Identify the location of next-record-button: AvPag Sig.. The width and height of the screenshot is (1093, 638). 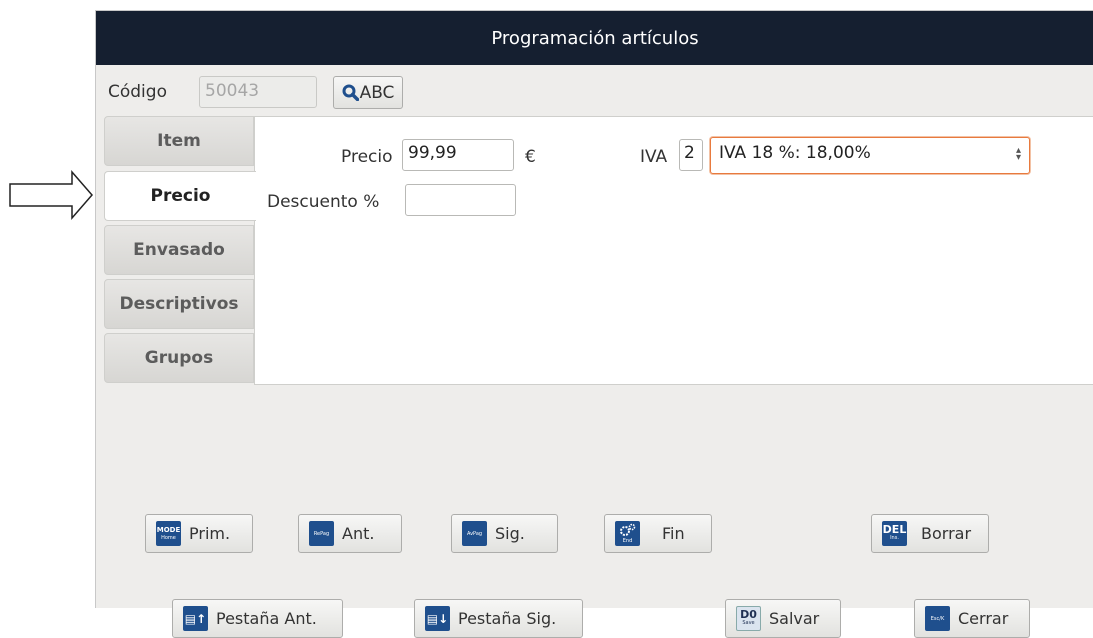
(504, 533).